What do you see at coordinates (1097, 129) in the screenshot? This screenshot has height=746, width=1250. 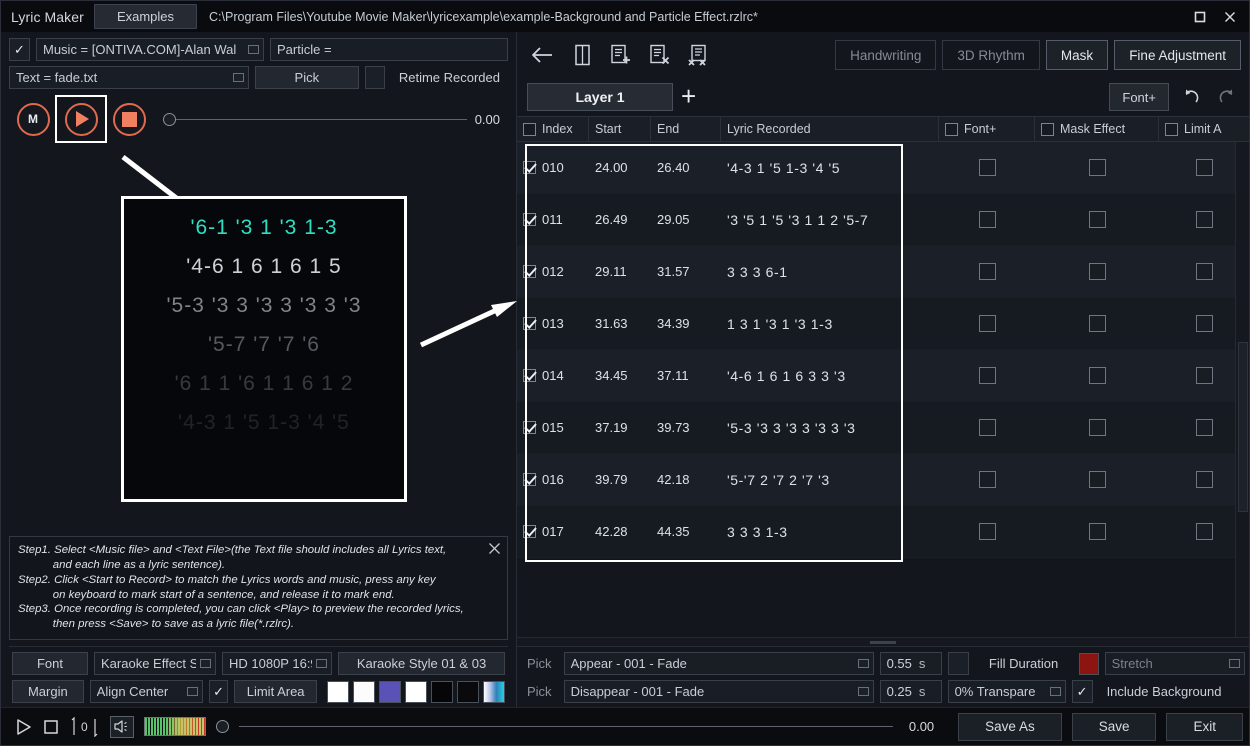 I see `column-mask-effect: Mask Effect` at bounding box center [1097, 129].